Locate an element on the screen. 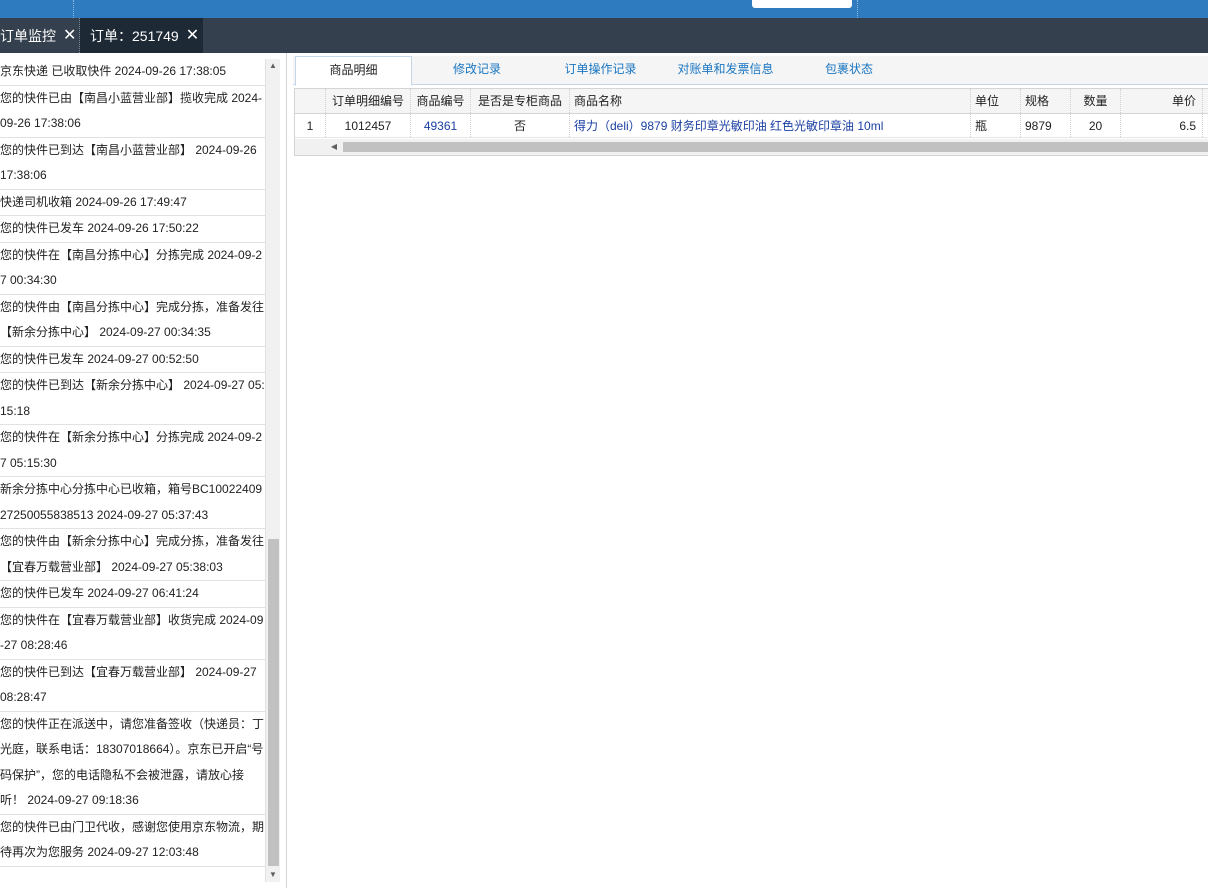  vertical-scrollbar: ▲ ▼ is located at coordinates (272, 470).